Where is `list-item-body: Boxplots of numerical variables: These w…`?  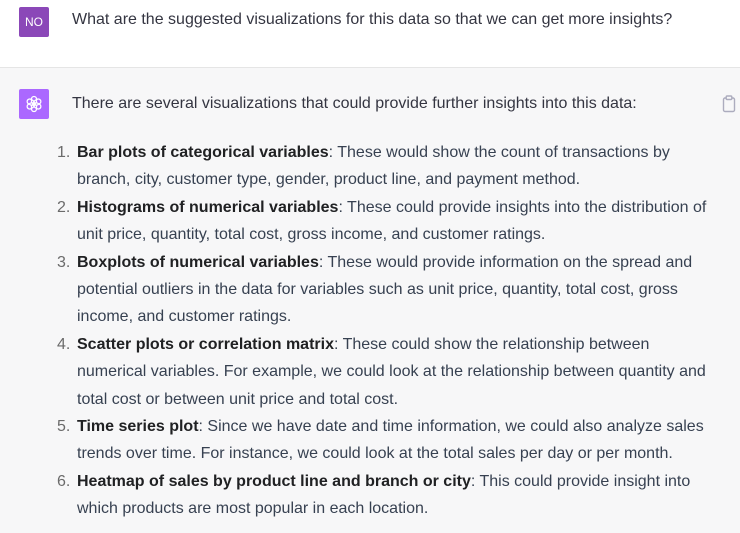 list-item-body: Boxplots of numerical variables: These w… is located at coordinates (397, 290).